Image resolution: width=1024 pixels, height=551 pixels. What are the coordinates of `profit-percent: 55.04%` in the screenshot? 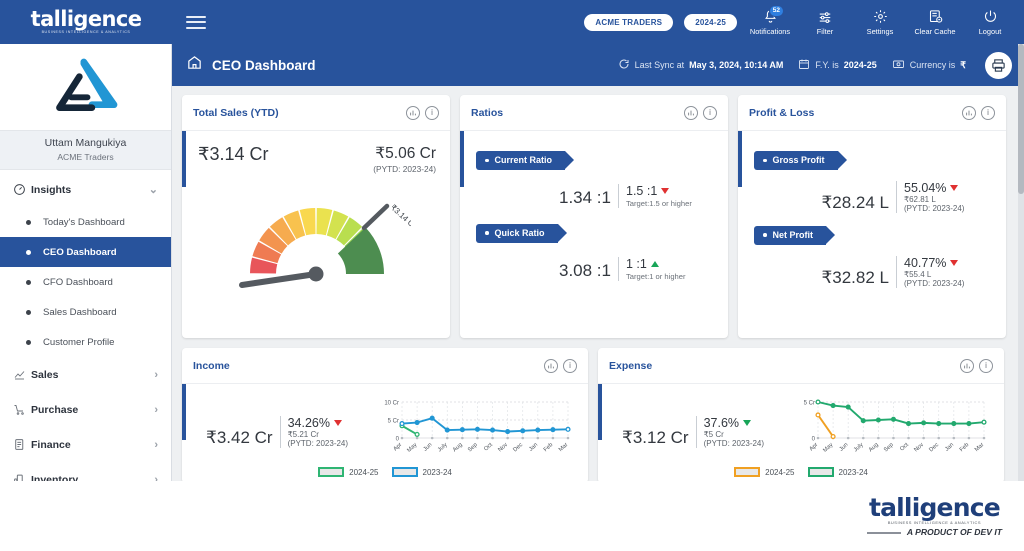 It's located at (925, 187).